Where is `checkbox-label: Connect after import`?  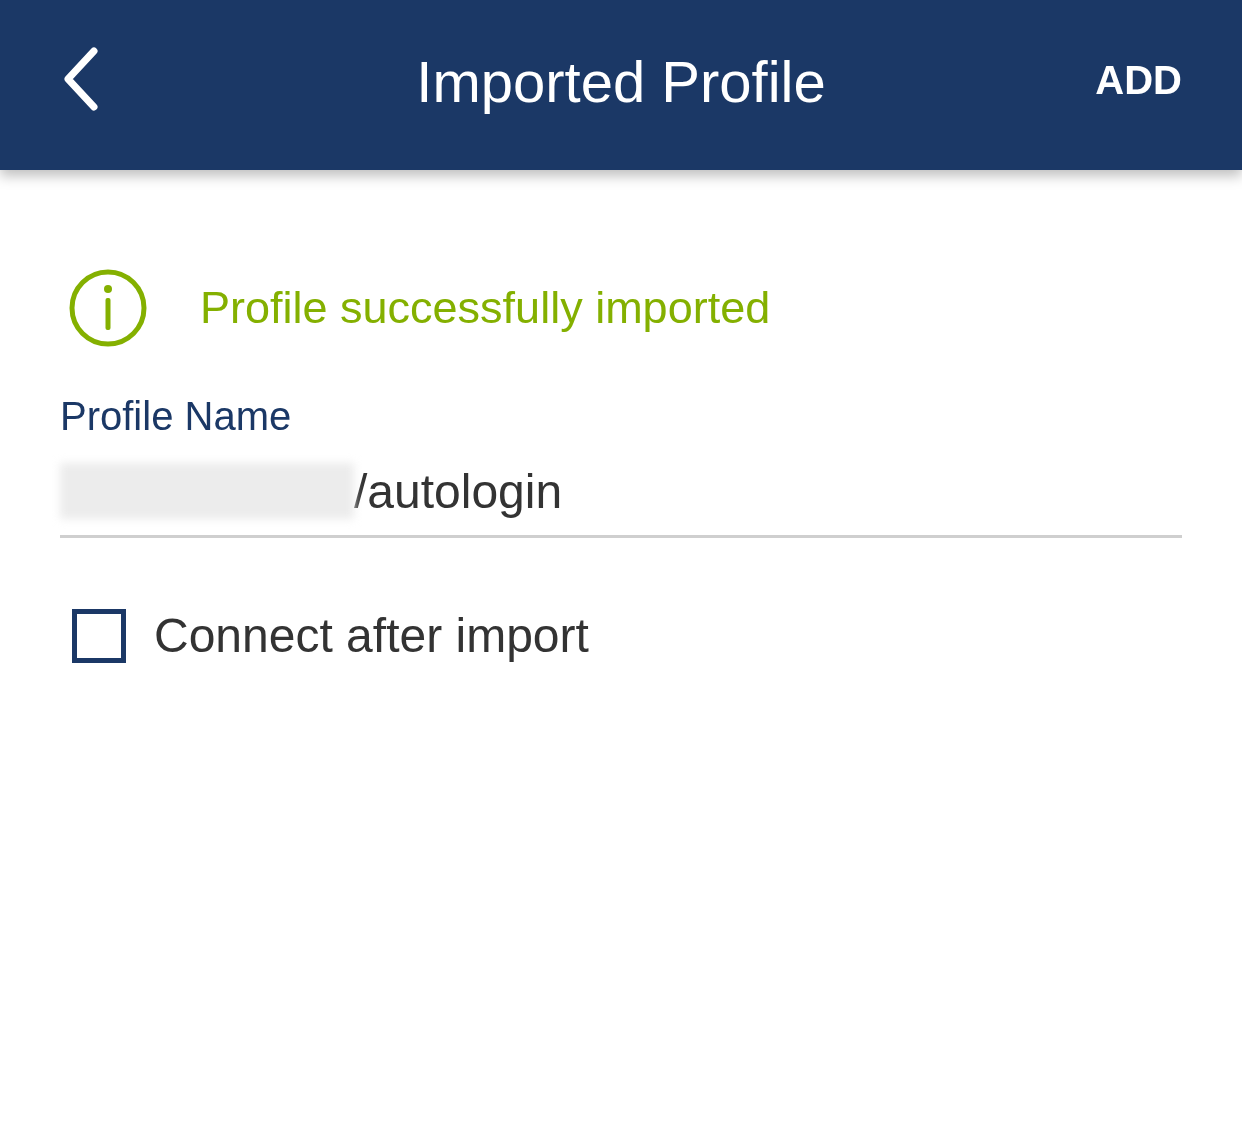
checkbox-label: Connect after import is located at coordinates (371, 635).